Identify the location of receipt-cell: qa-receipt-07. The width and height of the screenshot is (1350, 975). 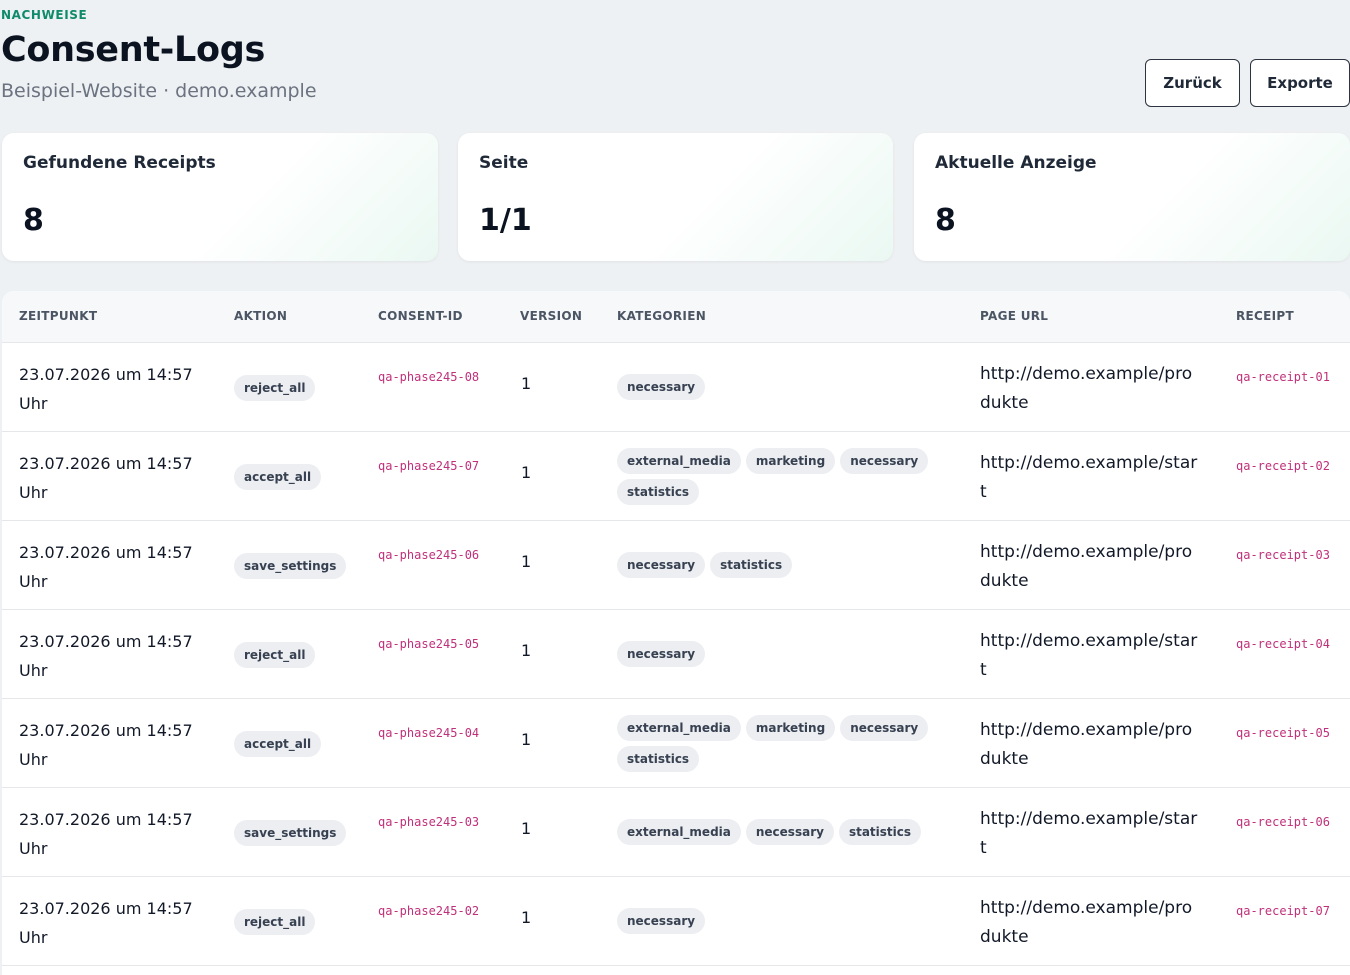
(1283, 911).